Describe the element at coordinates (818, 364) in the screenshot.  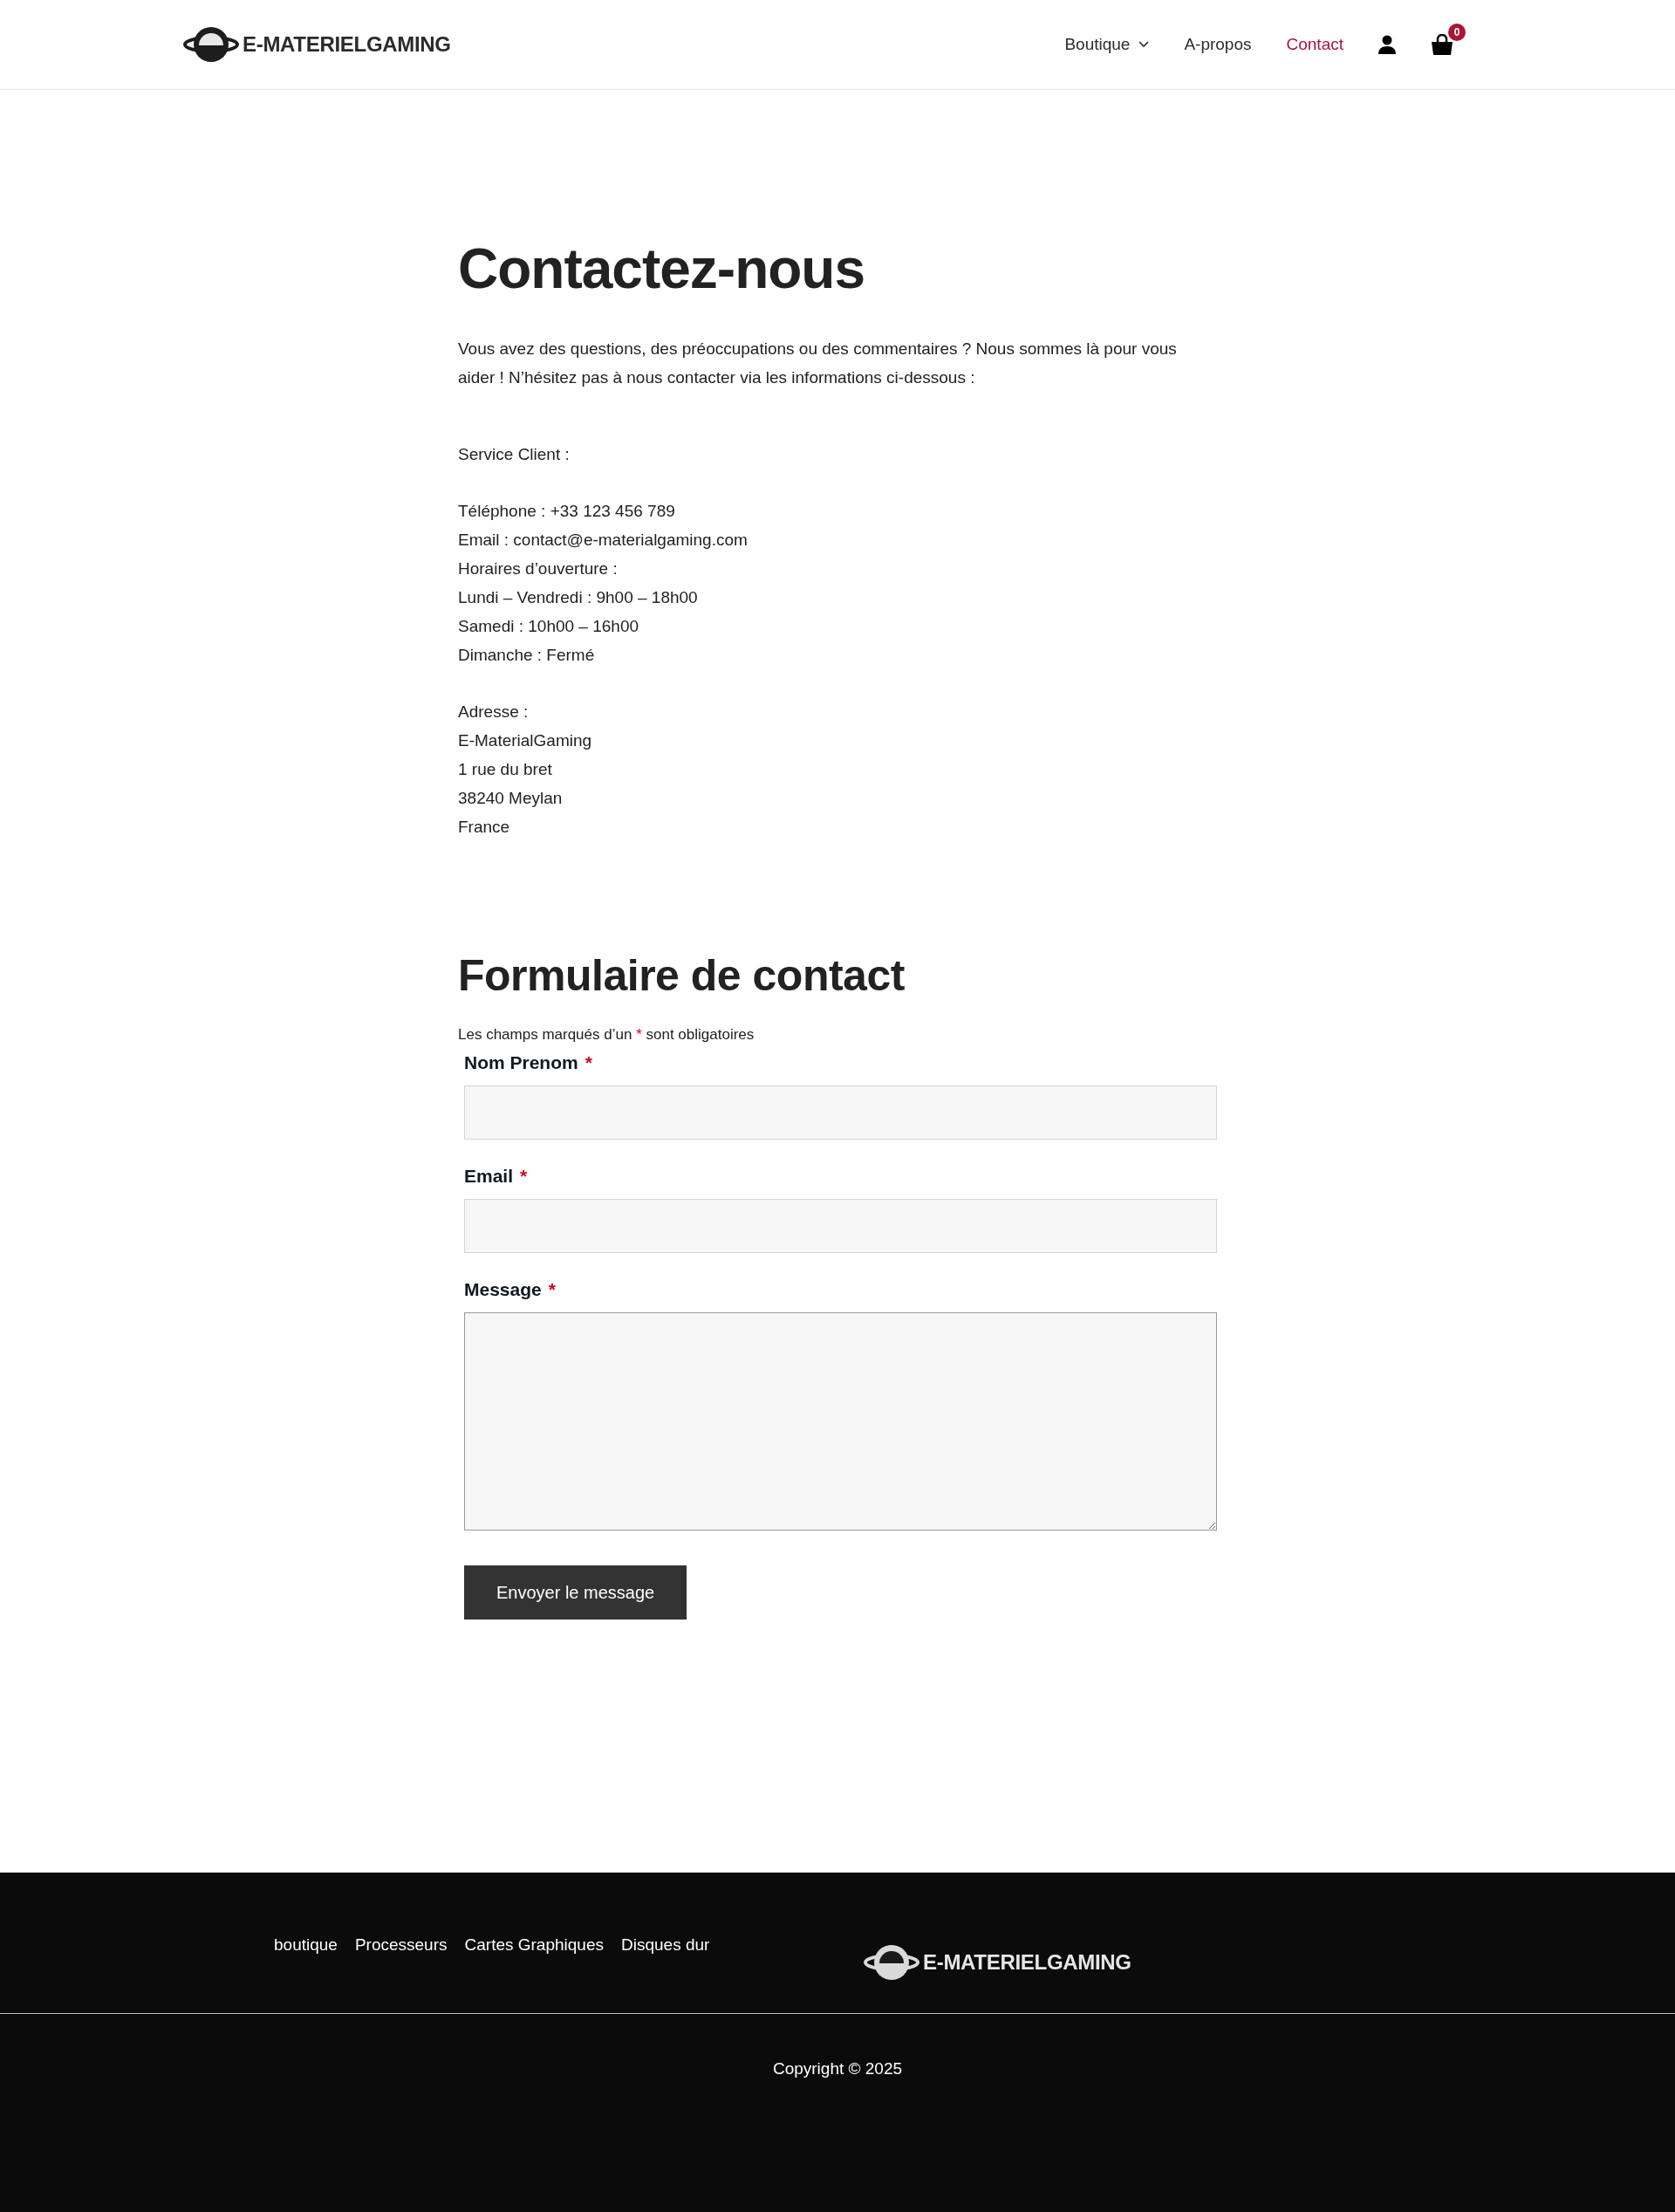
I see `intro-text: Vous avez des questions, des préoccupations ou des commentaires ? Nous sommes là pour vous aider ! N’hésitez pas à nous contacter via les informations ci-dessous :` at that location.